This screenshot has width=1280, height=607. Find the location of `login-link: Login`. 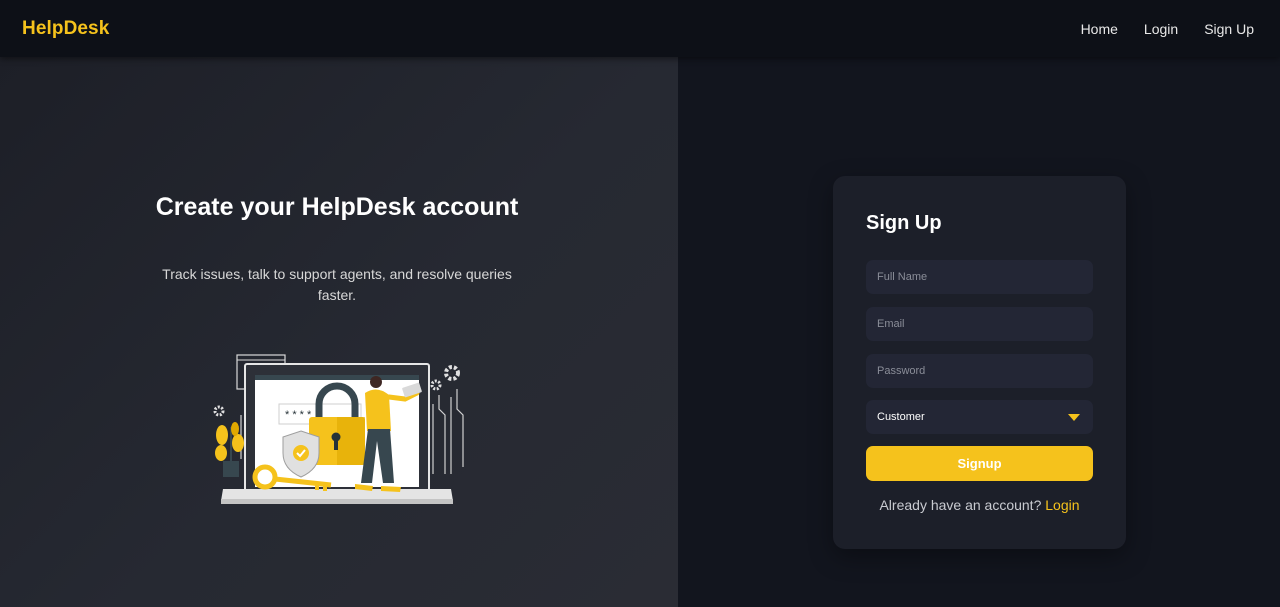

login-link: Login is located at coordinates (1062, 505).